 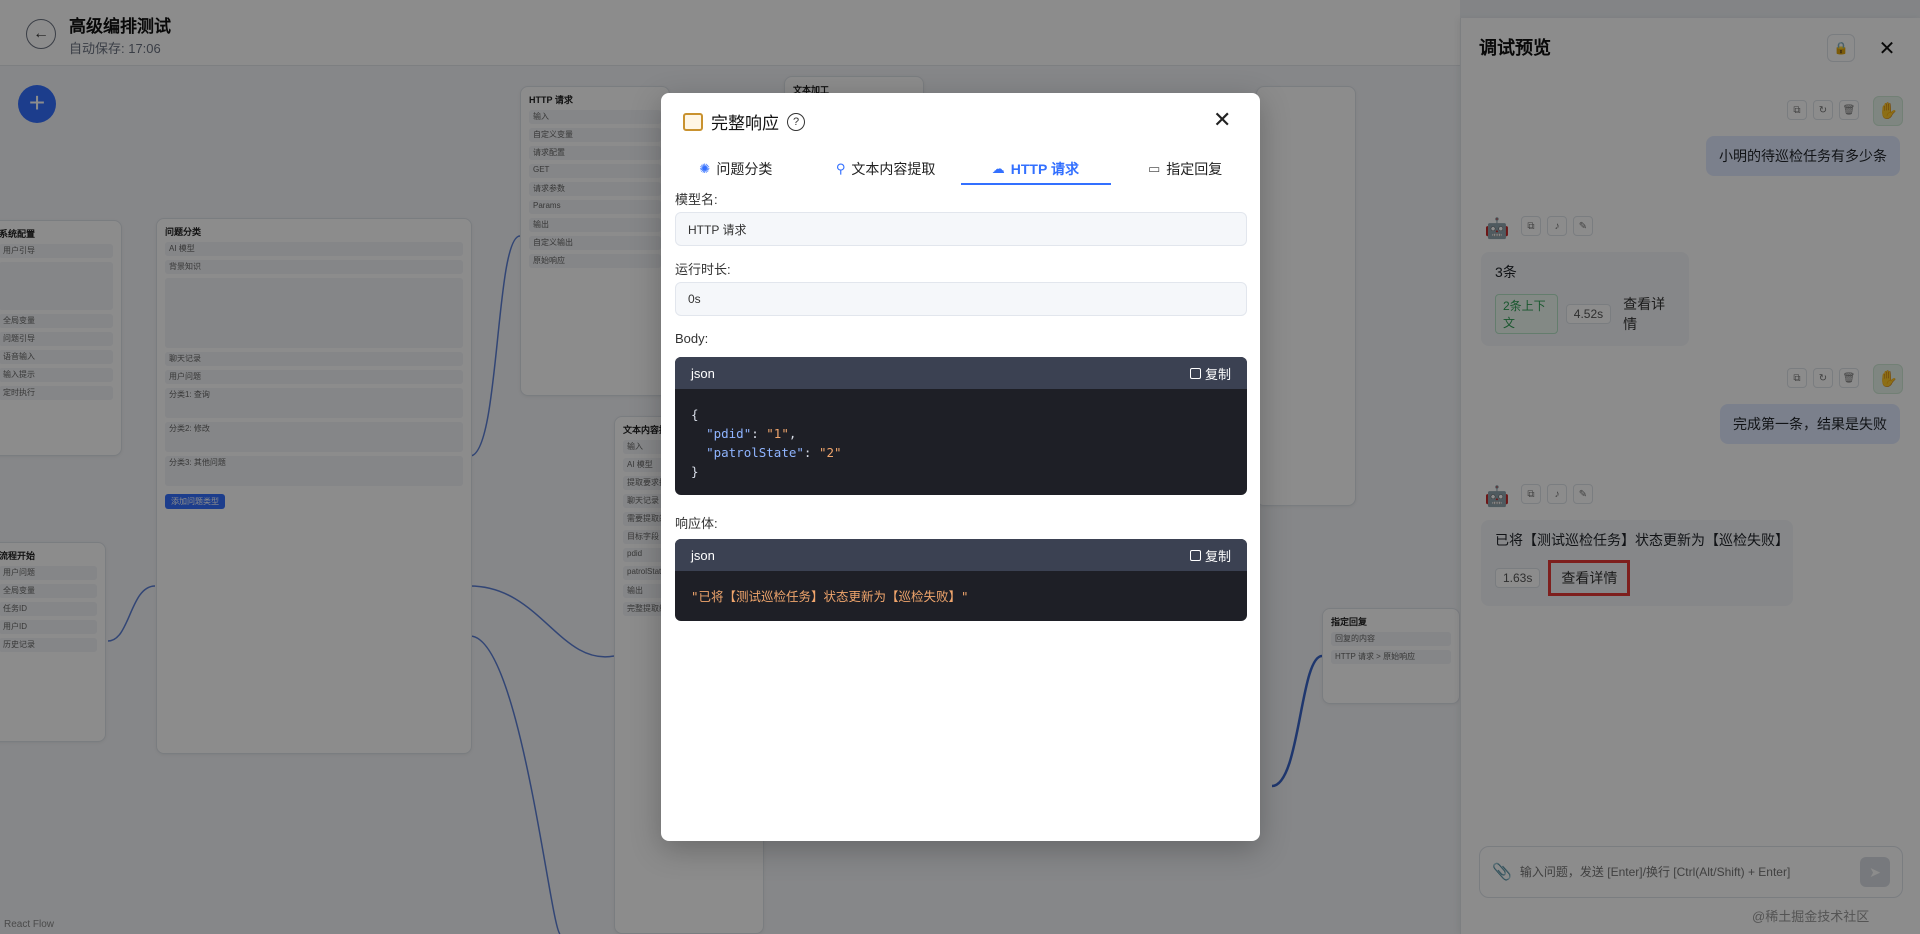 I want to click on body-label: Body:, so click(x=692, y=338).